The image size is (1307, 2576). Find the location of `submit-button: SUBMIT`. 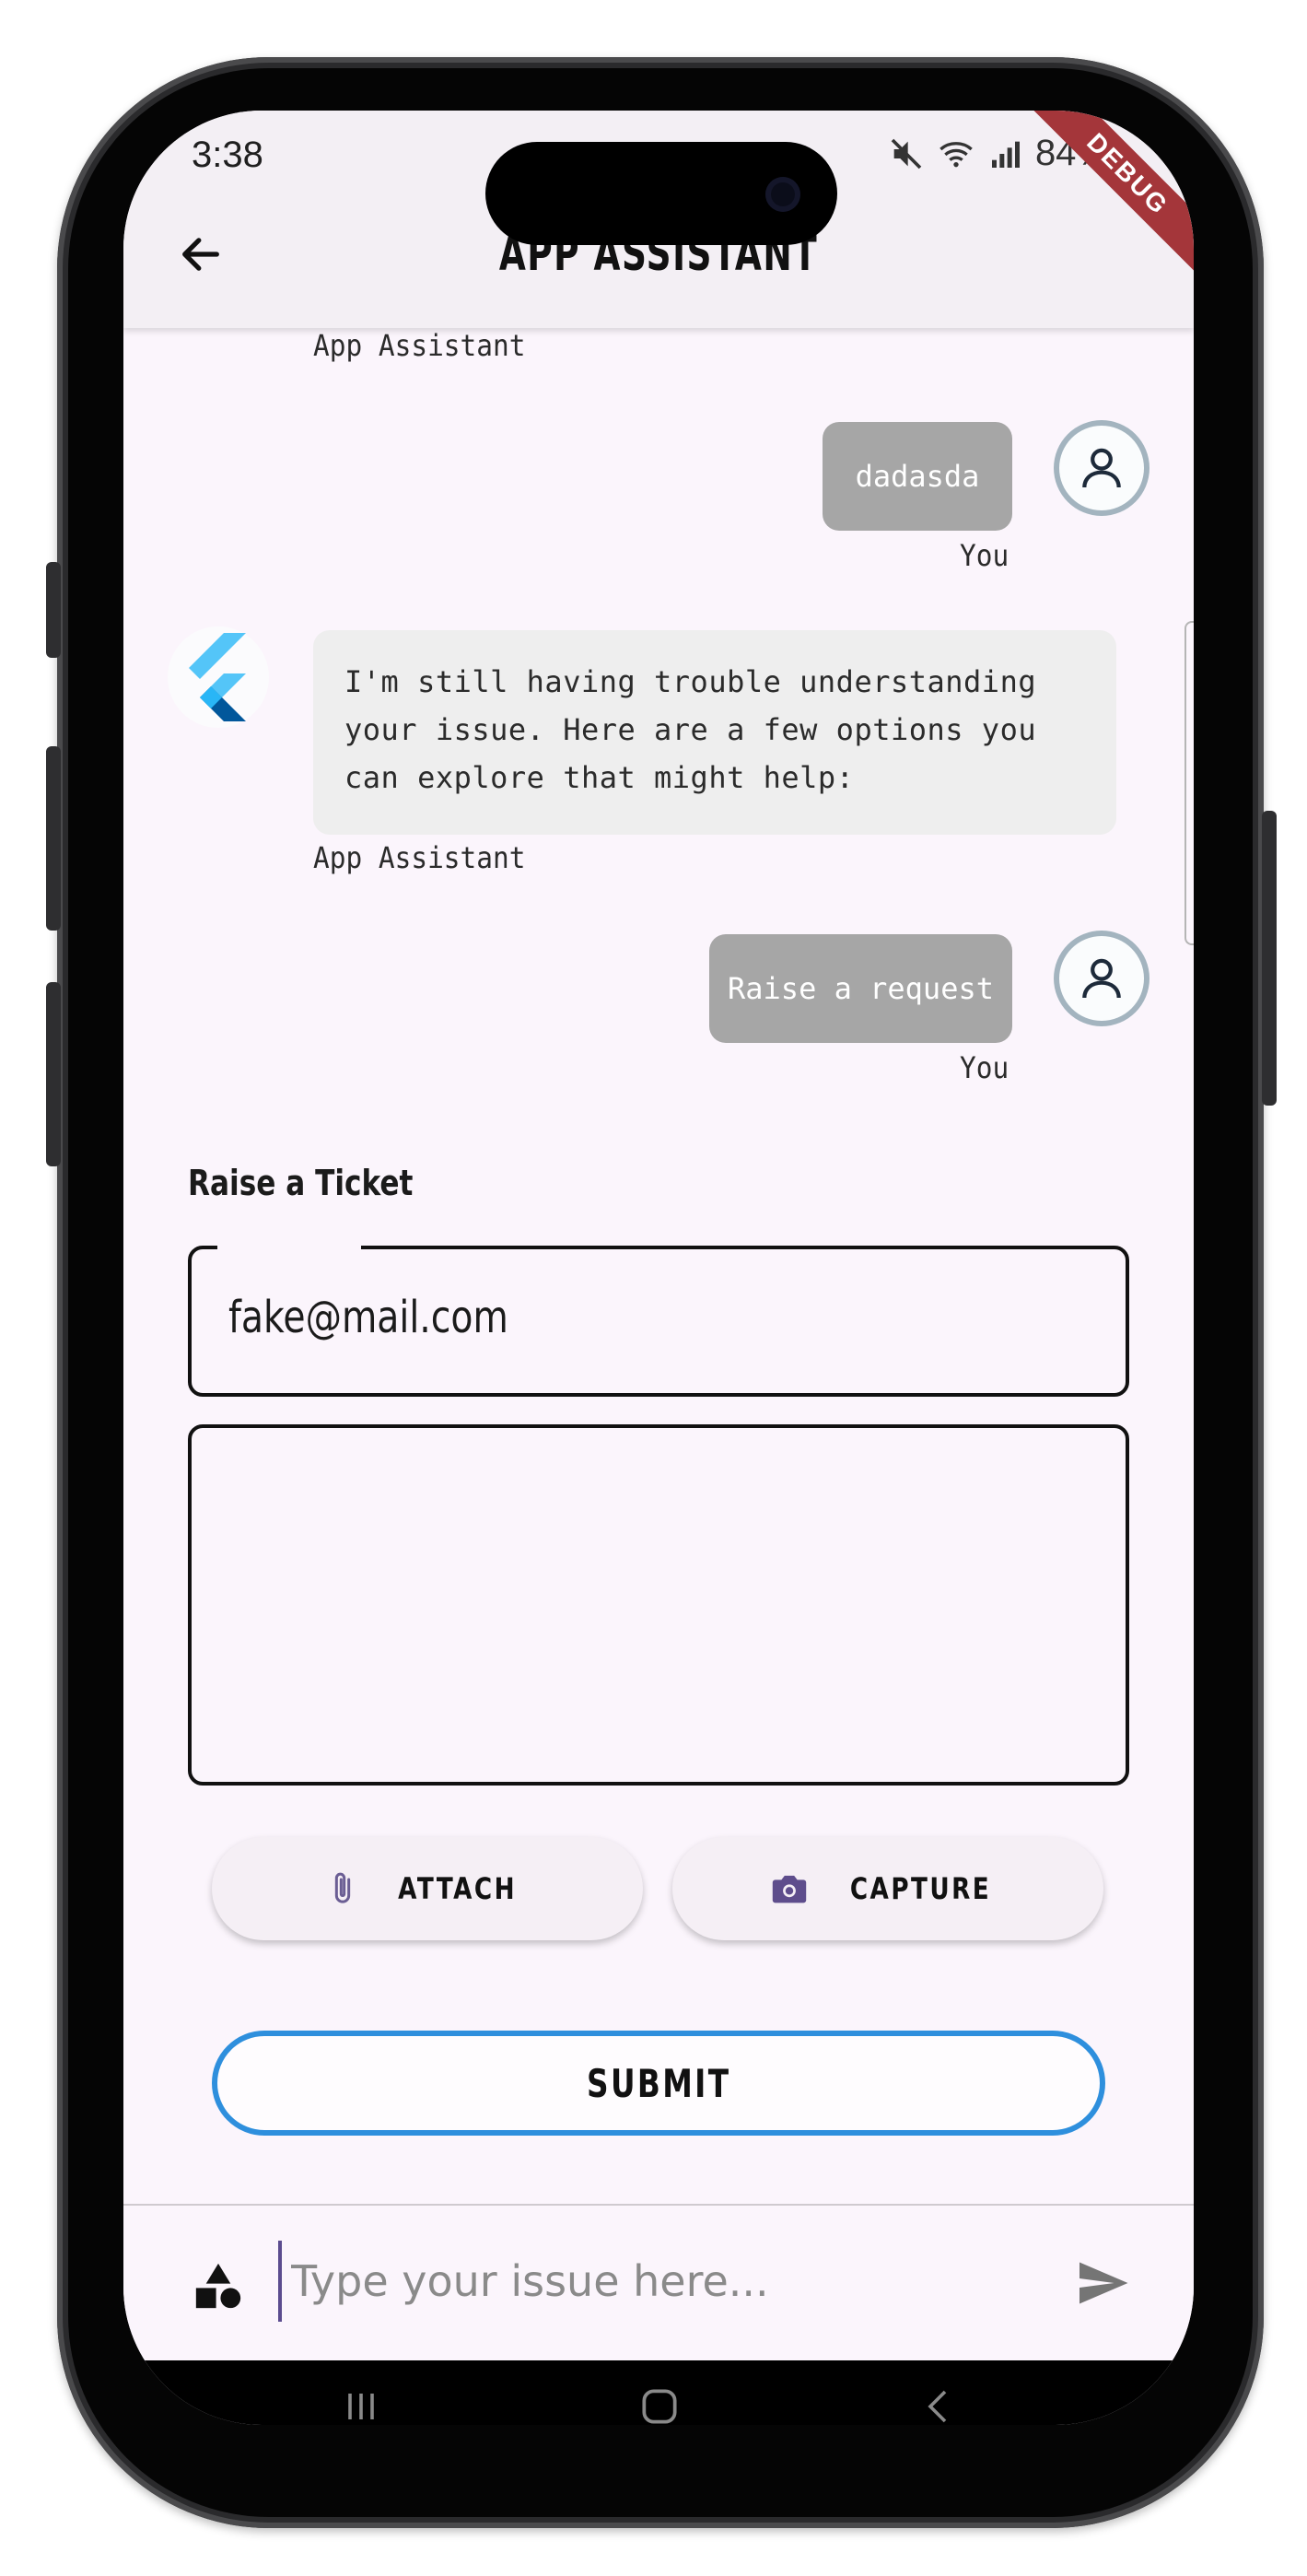

submit-button: SUBMIT is located at coordinates (659, 2083).